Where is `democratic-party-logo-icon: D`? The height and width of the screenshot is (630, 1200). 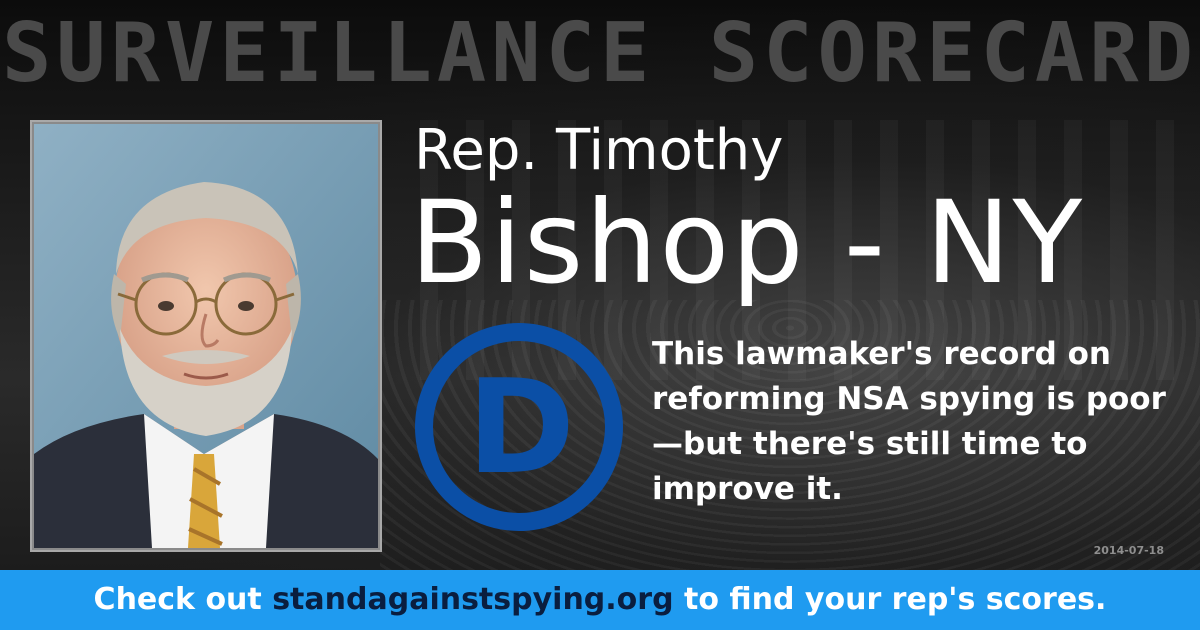 democratic-party-logo-icon: D is located at coordinates (519, 427).